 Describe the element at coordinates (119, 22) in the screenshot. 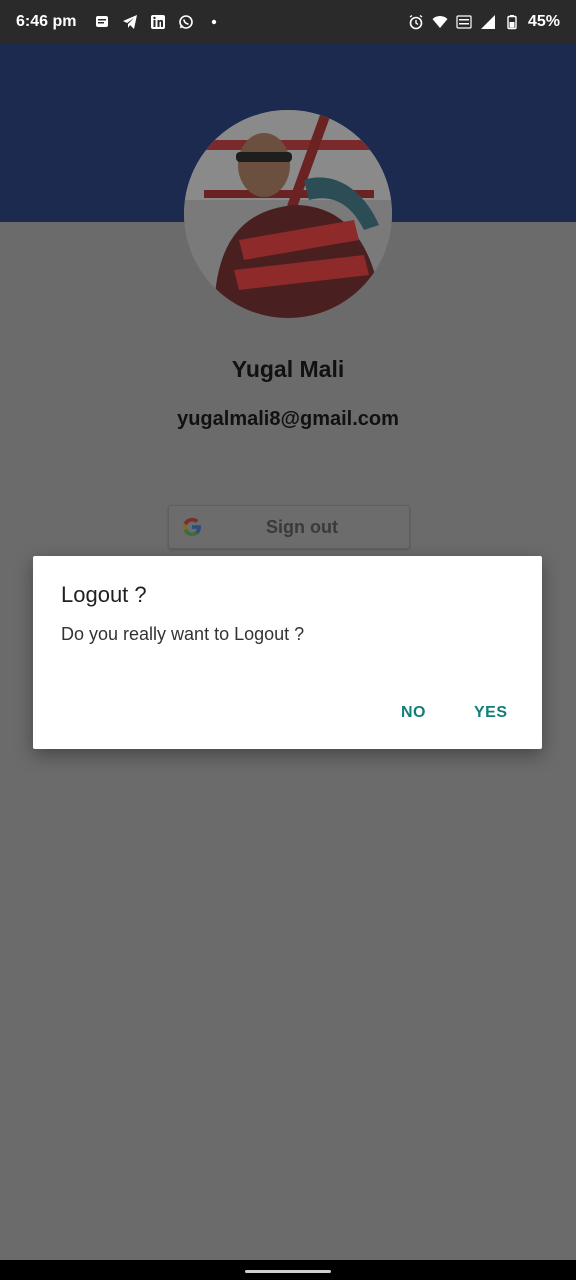

I see `status-left: 6:46 pm` at that location.